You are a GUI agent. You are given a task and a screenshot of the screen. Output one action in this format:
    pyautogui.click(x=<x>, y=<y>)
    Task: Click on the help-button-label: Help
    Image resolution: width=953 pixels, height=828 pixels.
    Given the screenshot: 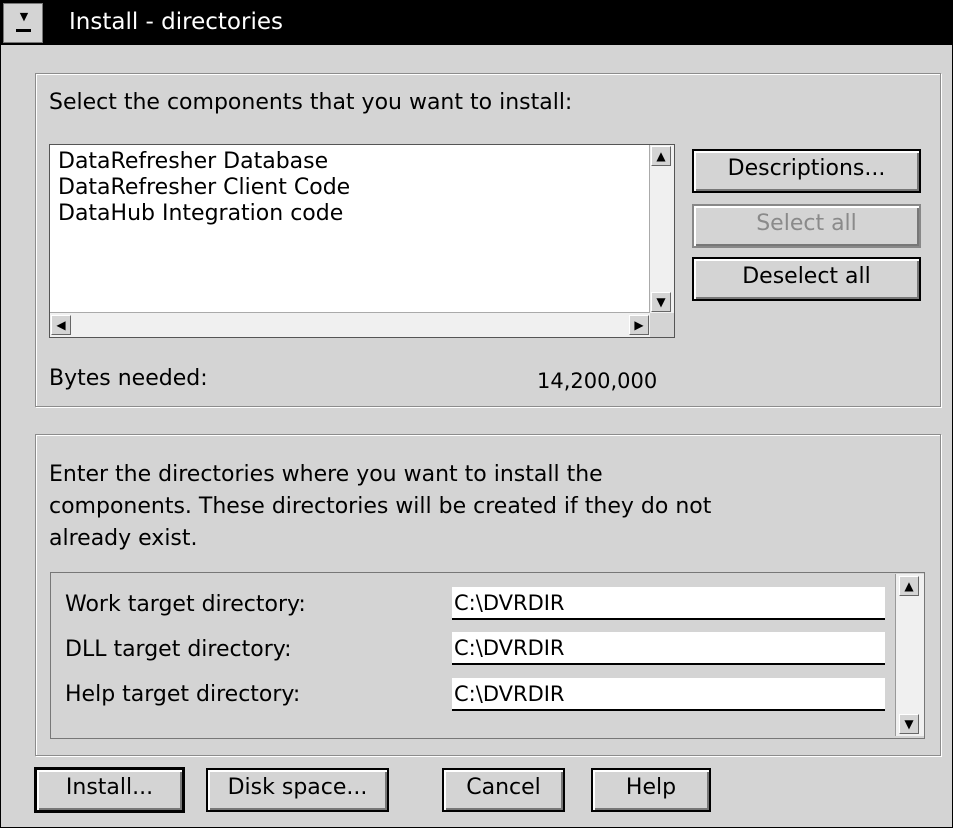 What is the action you would take?
    pyautogui.click(x=651, y=787)
    